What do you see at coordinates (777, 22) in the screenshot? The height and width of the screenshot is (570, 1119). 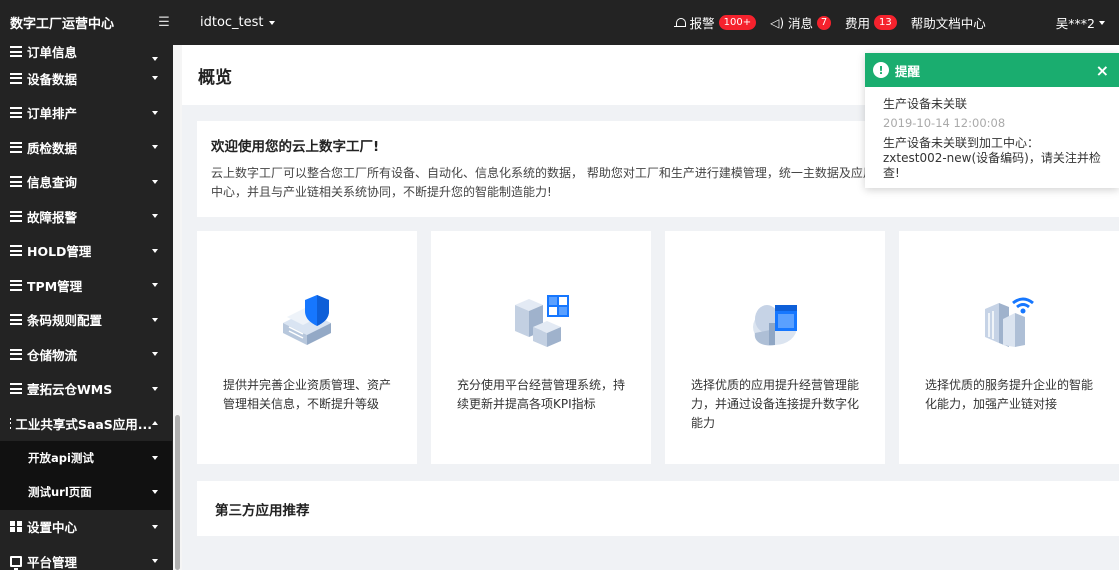 I see `speaker-icon: ◁)` at bounding box center [777, 22].